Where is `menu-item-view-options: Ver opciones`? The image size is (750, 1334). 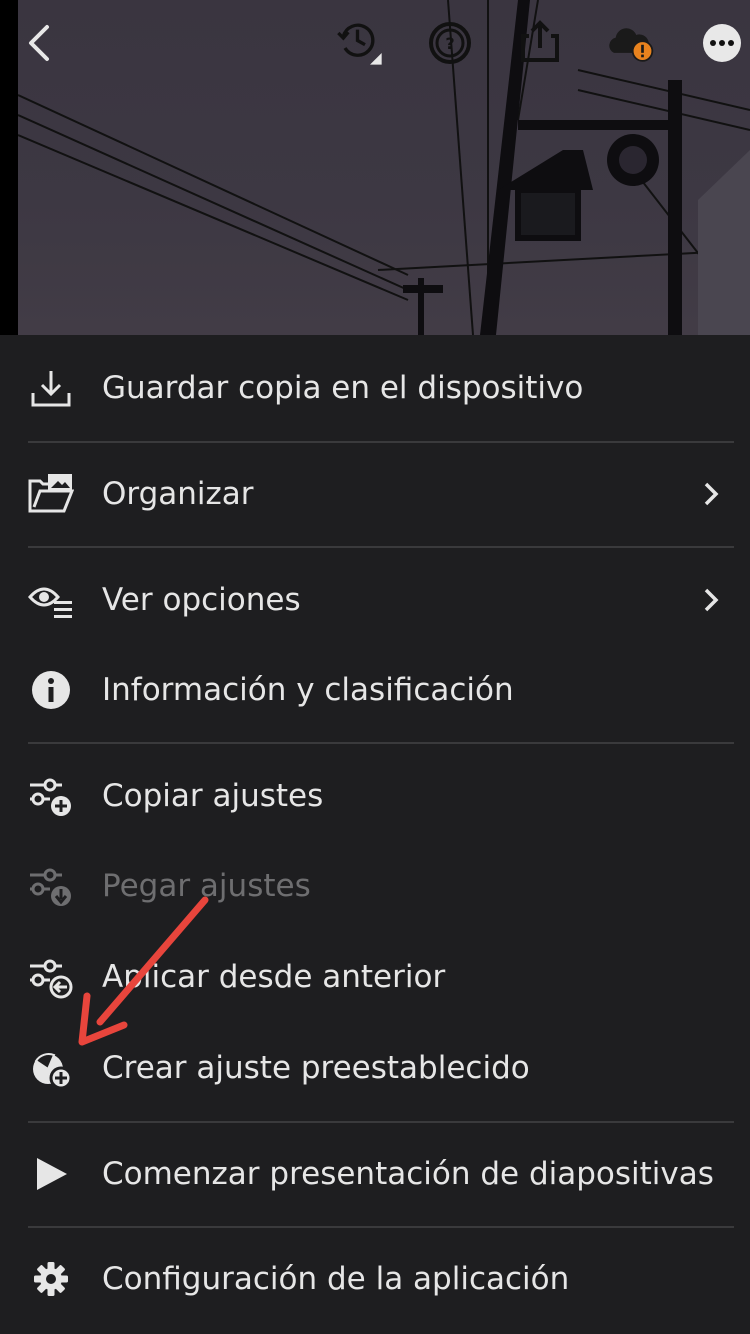 menu-item-view-options: Ver opciones is located at coordinates (375, 600).